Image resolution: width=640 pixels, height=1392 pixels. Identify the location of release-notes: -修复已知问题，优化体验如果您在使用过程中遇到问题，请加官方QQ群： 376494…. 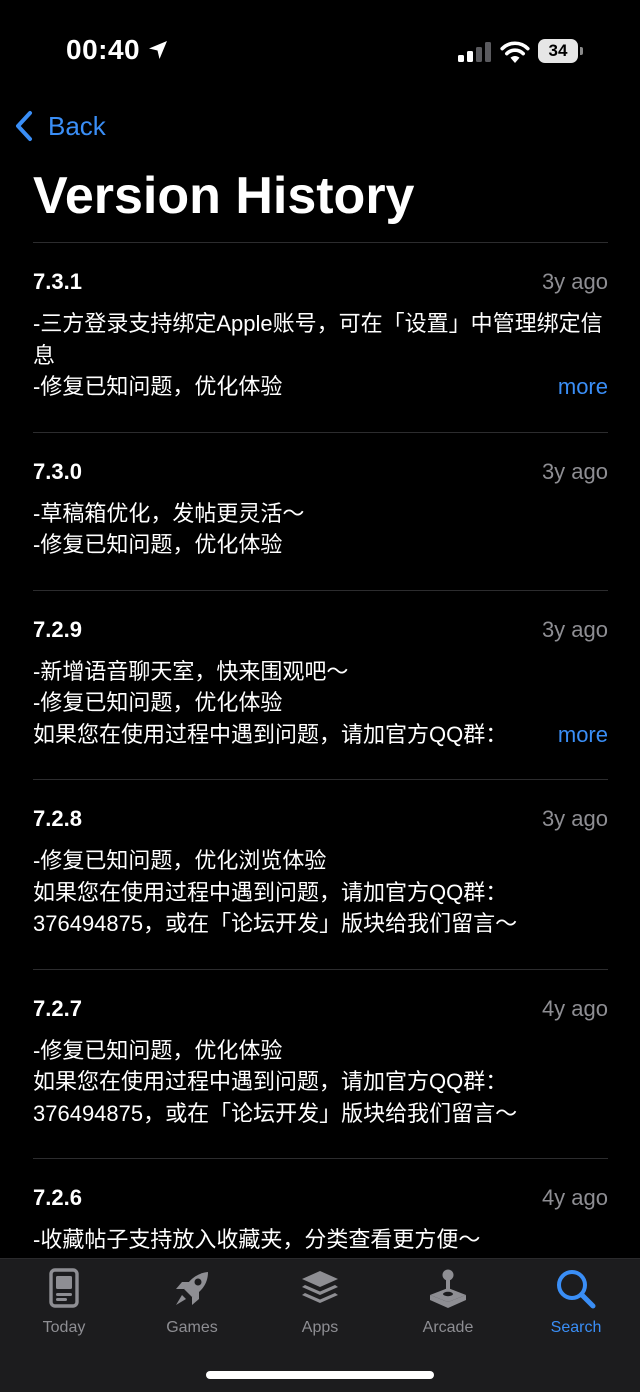
(320, 1082).